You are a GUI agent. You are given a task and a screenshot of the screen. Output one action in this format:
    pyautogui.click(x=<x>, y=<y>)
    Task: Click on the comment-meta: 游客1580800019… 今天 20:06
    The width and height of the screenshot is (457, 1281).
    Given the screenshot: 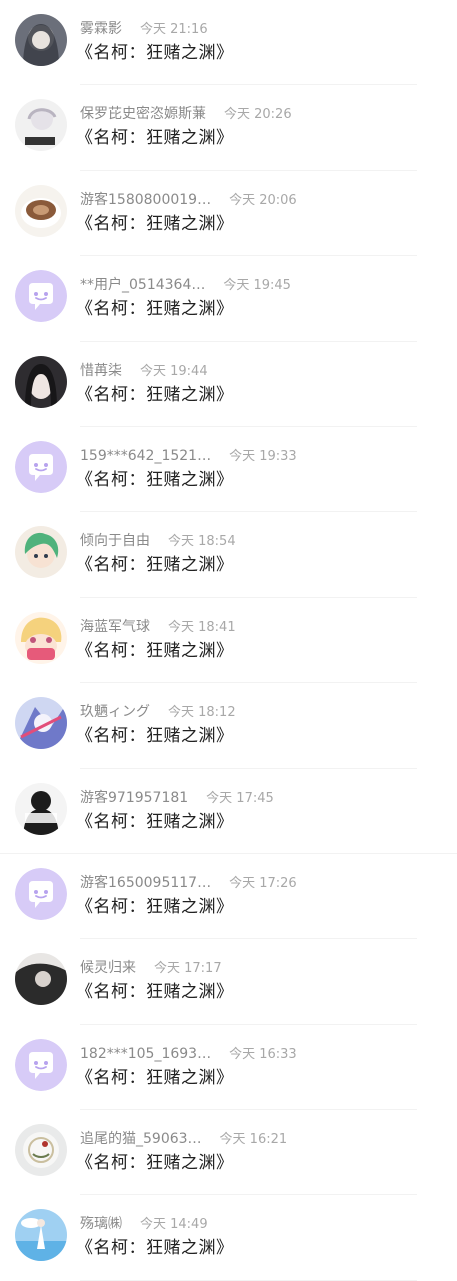 What is the action you would take?
    pyautogui.click(x=188, y=200)
    